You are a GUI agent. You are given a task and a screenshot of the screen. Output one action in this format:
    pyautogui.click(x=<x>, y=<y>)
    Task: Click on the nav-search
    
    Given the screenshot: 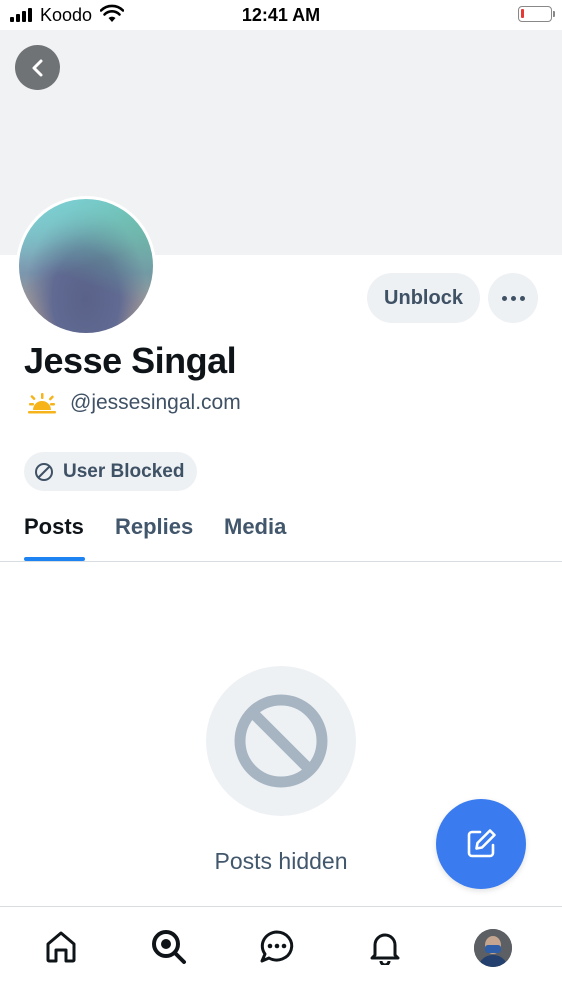 What is the action you would take?
    pyautogui.click(x=169, y=947)
    